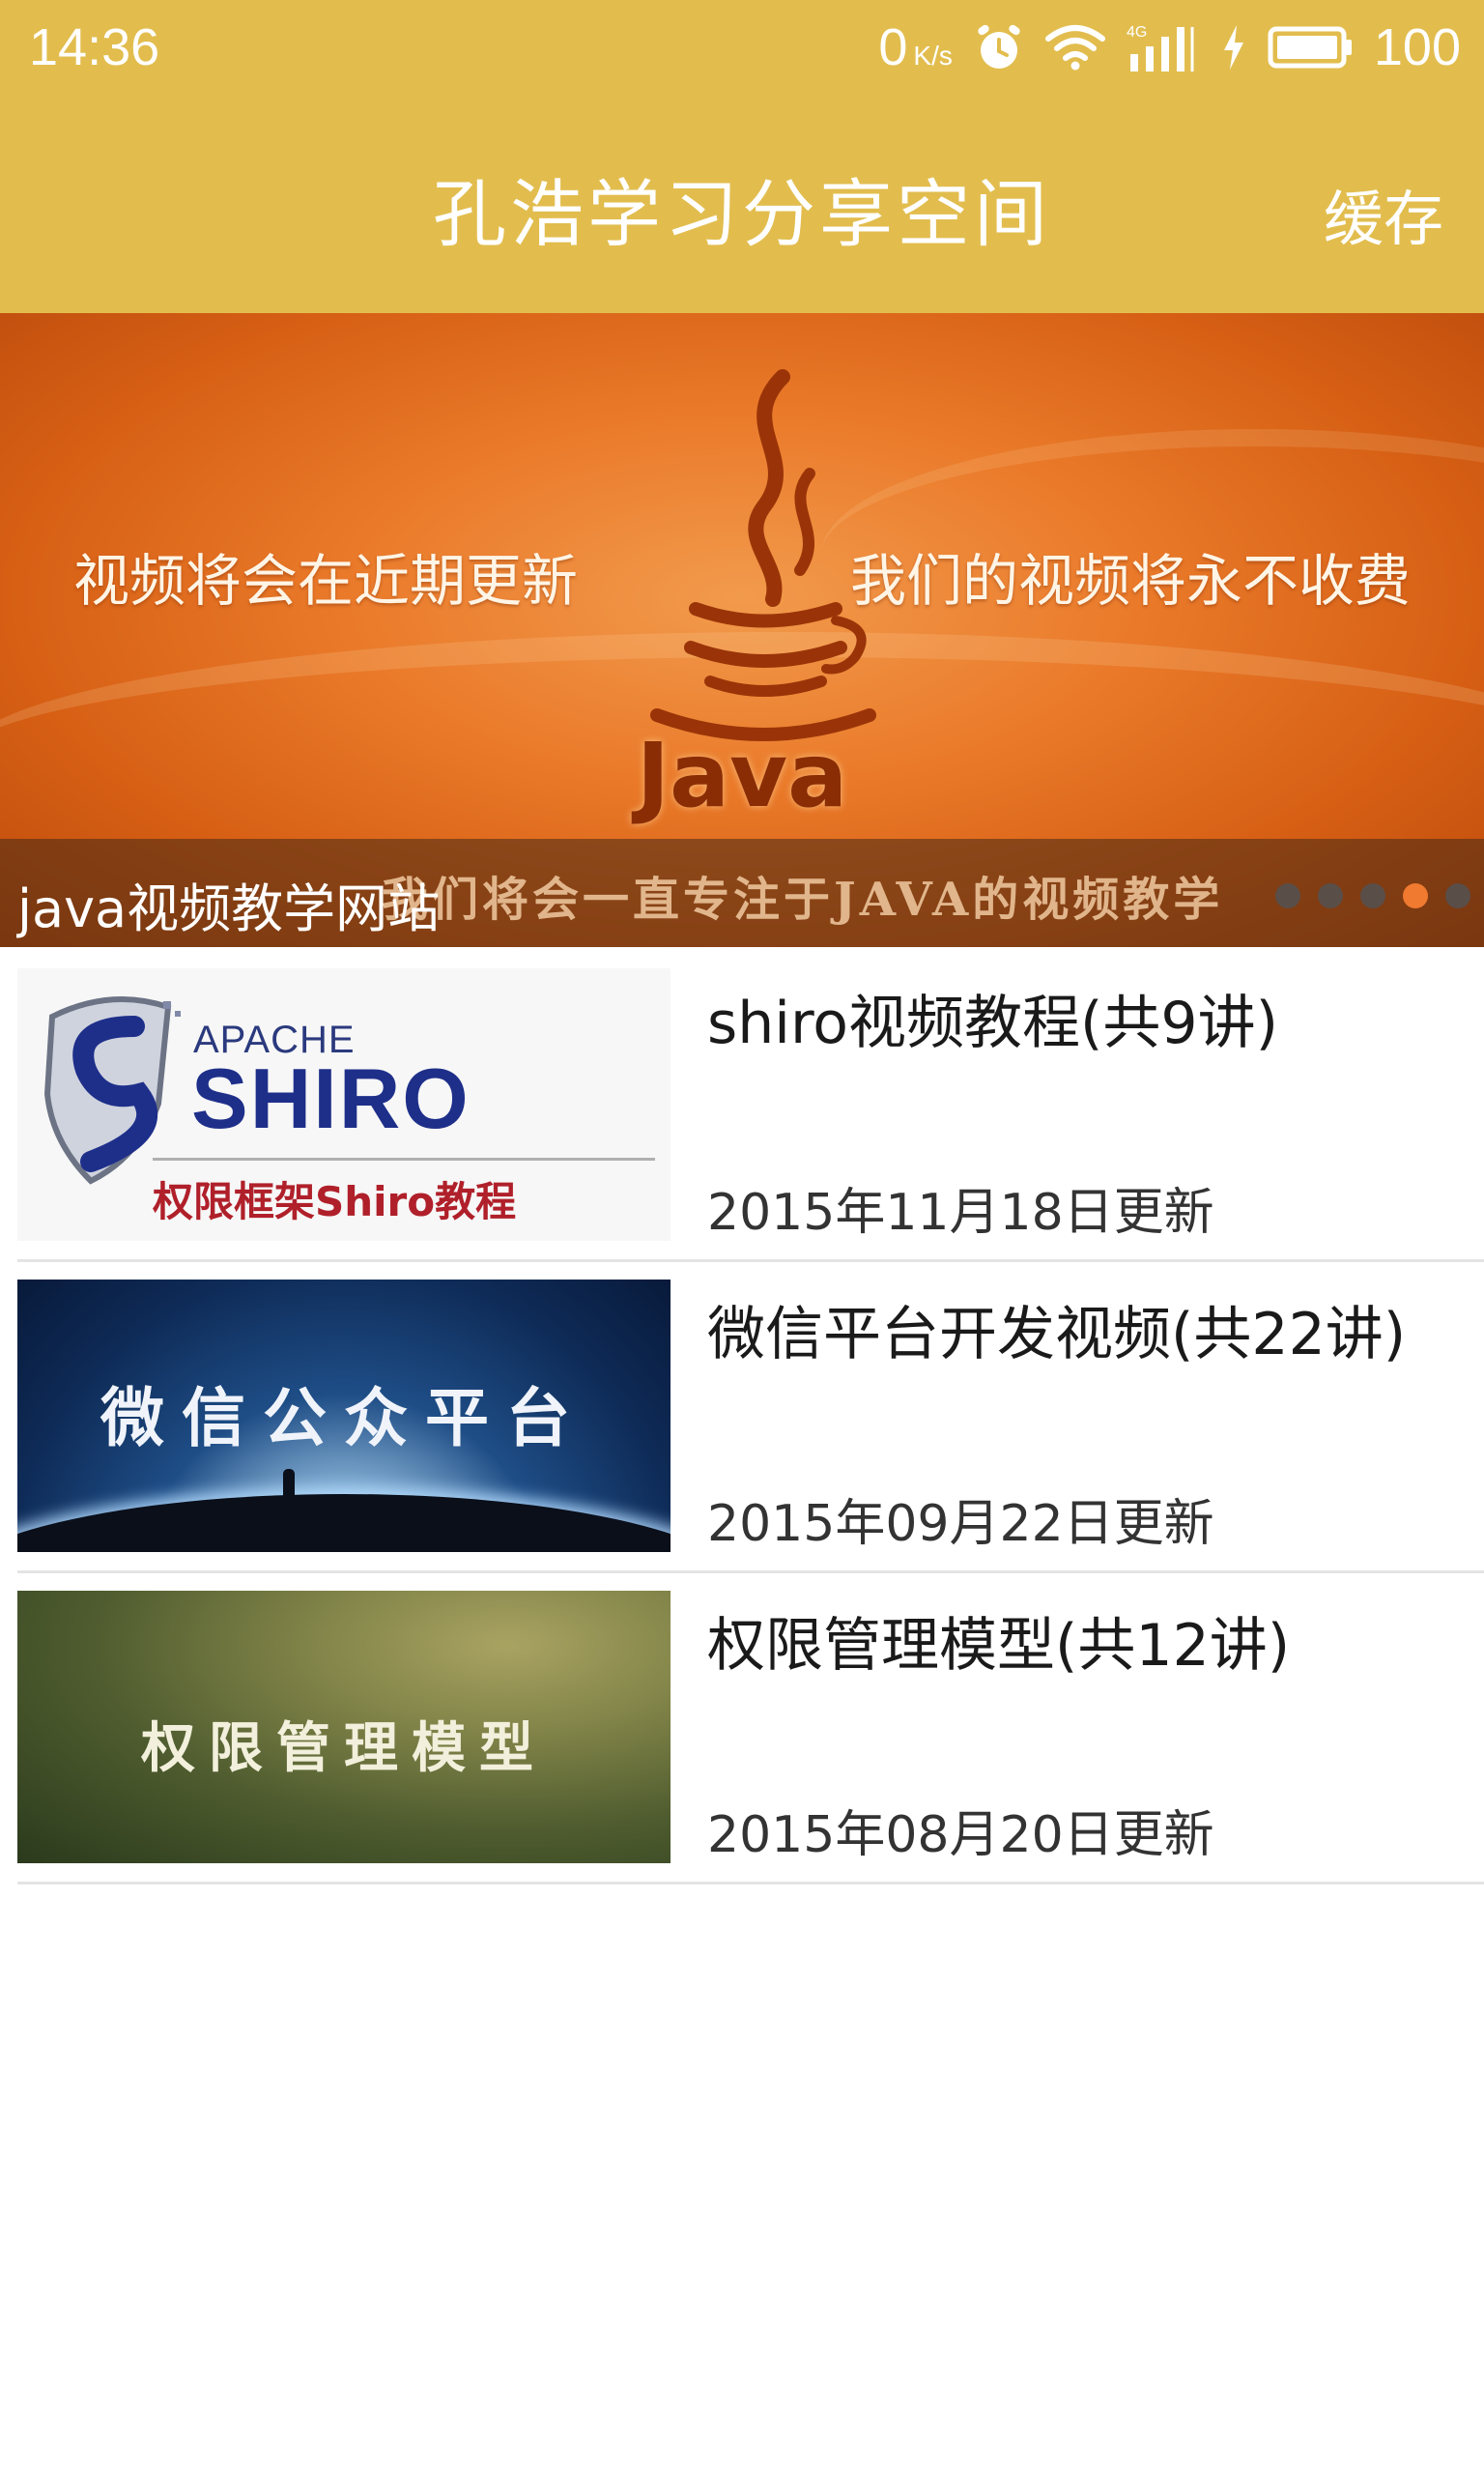 Image resolution: width=1484 pixels, height=2474 pixels. What do you see at coordinates (95, 47) in the screenshot?
I see `status-time: 14:36` at bounding box center [95, 47].